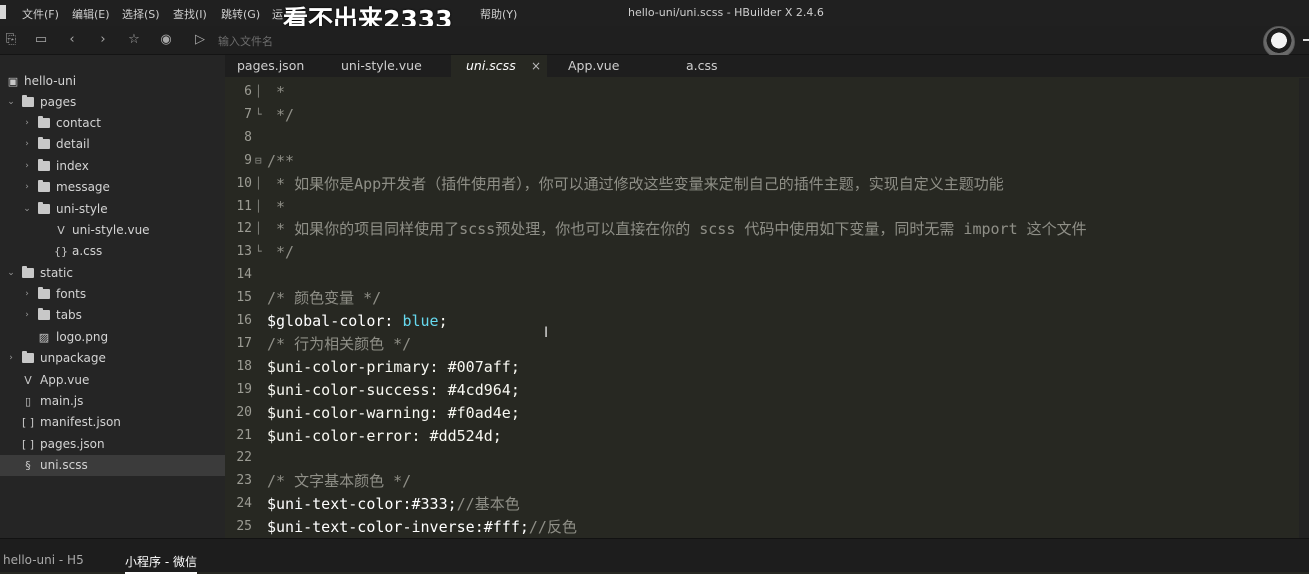 The image size is (1309, 574). What do you see at coordinates (41, 40) in the screenshot?
I see `save-icon: ▭` at bounding box center [41, 40].